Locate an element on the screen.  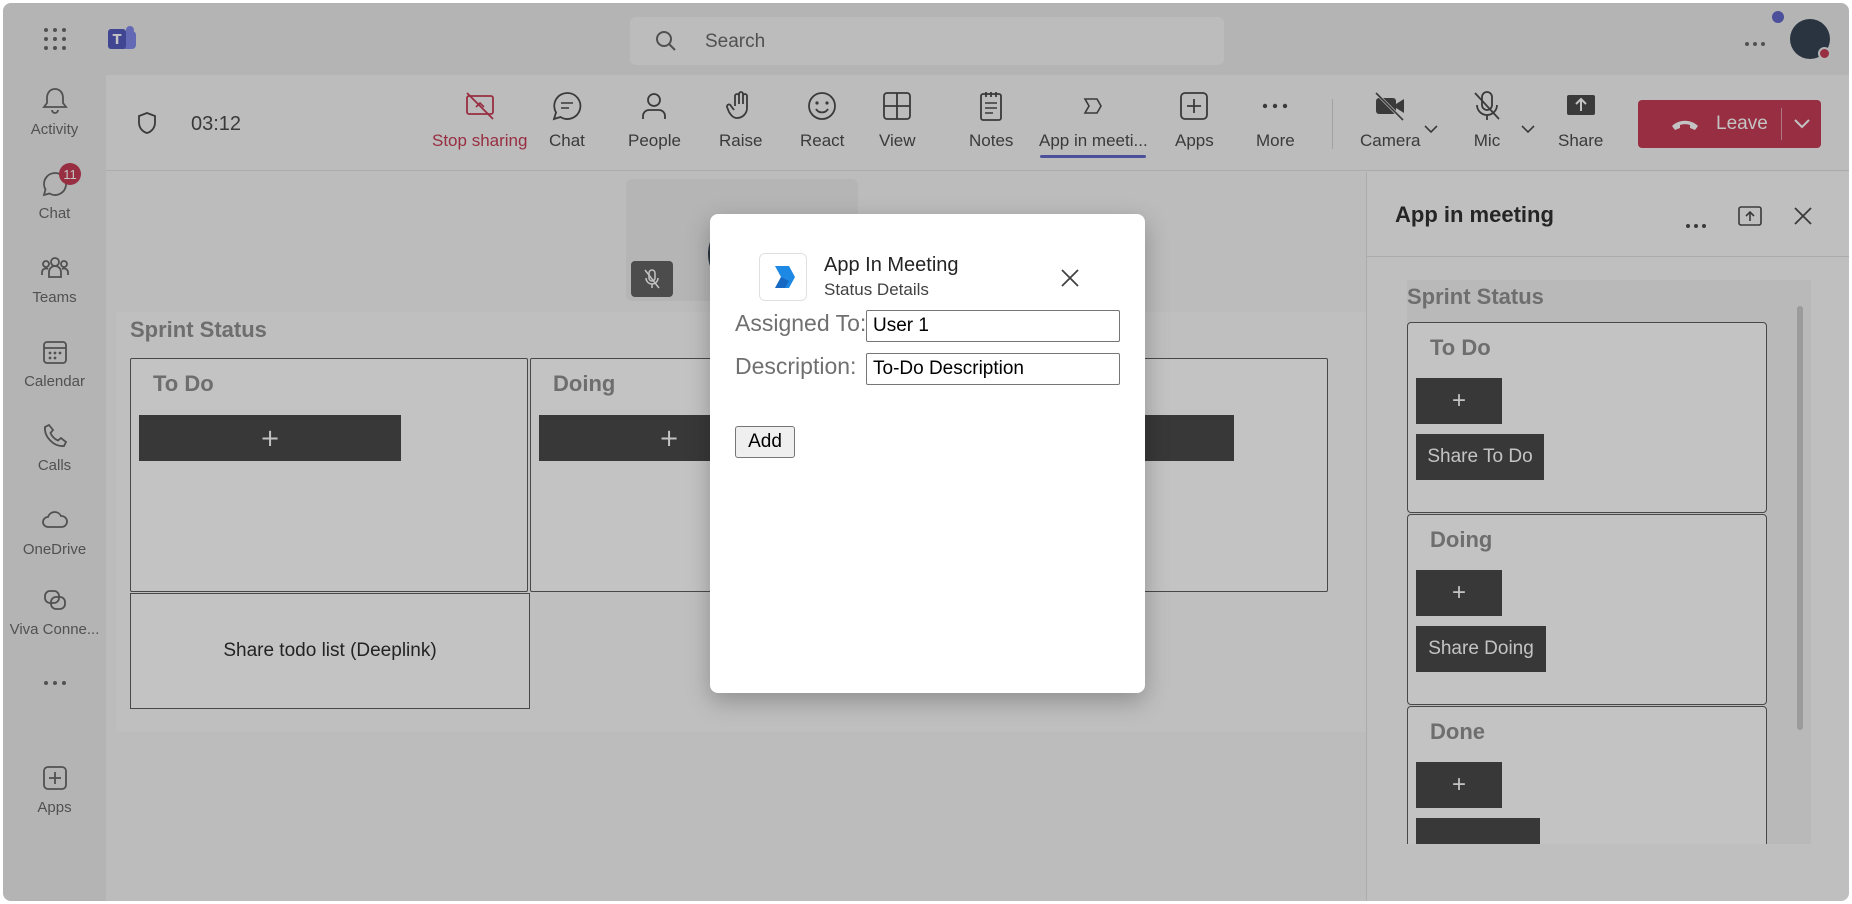
assigned-to-label: Assigned To: is located at coordinates (801, 323).